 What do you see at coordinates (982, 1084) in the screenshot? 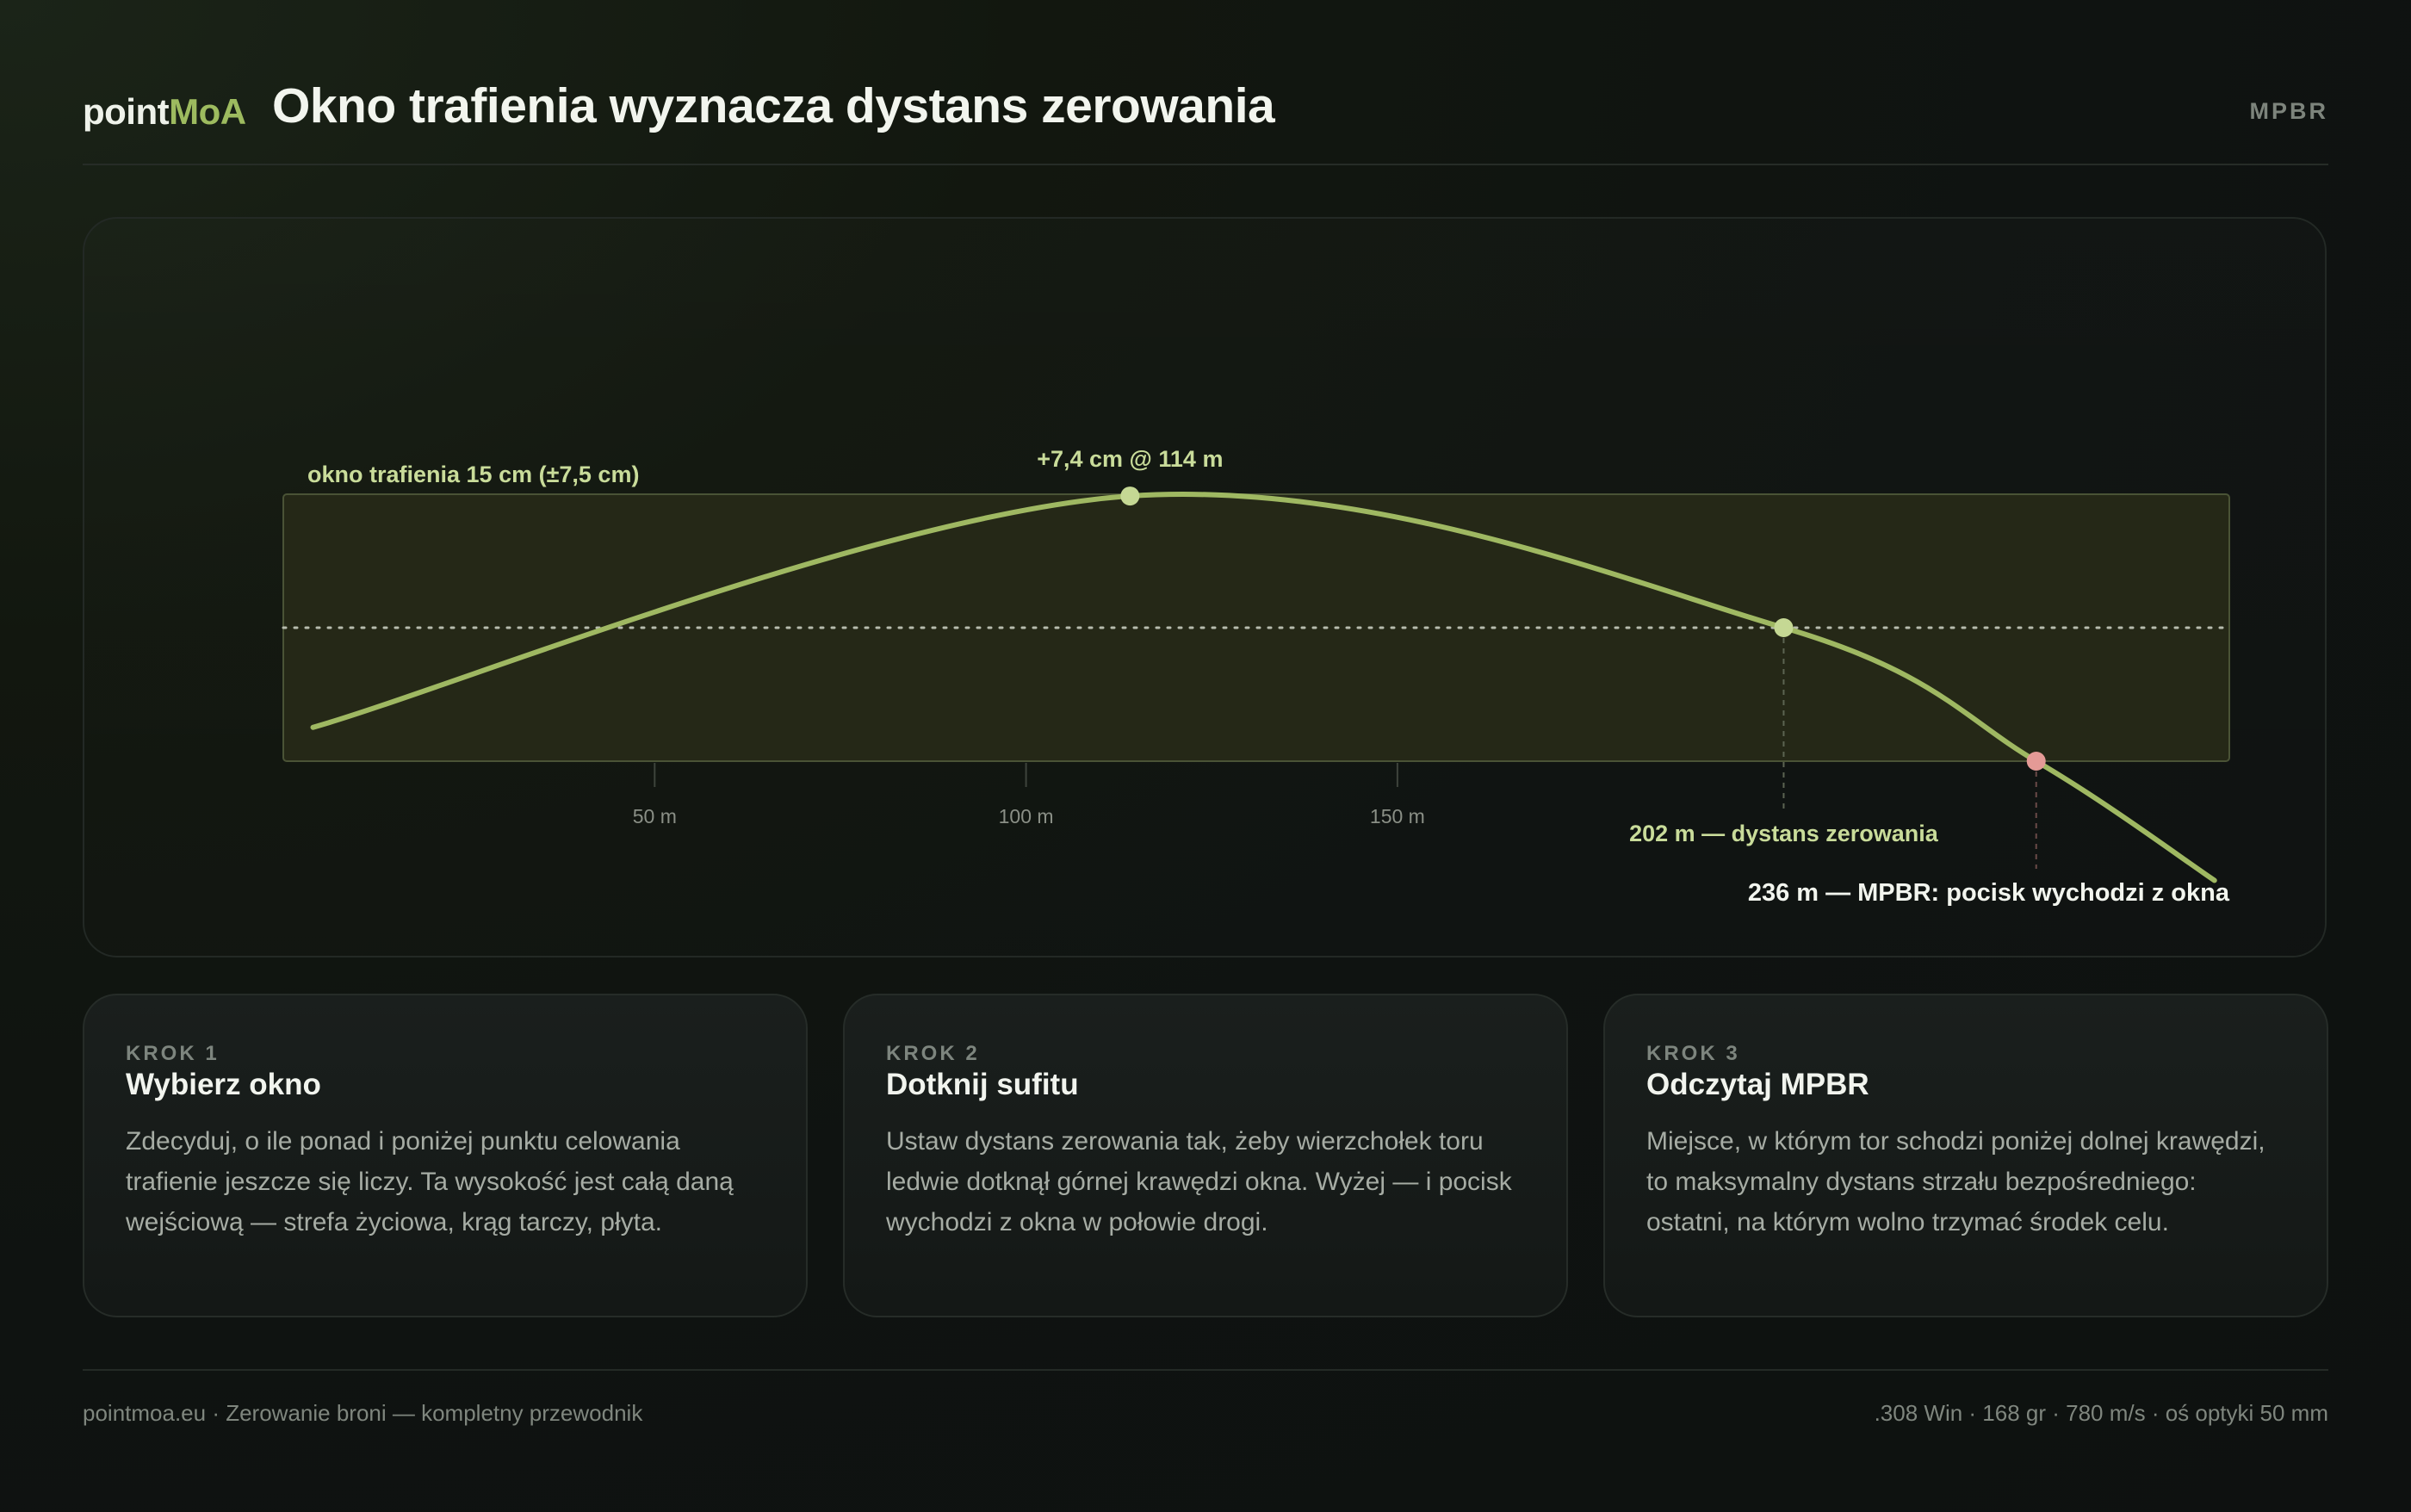
I see `step-title: Dotknij sufitu` at bounding box center [982, 1084].